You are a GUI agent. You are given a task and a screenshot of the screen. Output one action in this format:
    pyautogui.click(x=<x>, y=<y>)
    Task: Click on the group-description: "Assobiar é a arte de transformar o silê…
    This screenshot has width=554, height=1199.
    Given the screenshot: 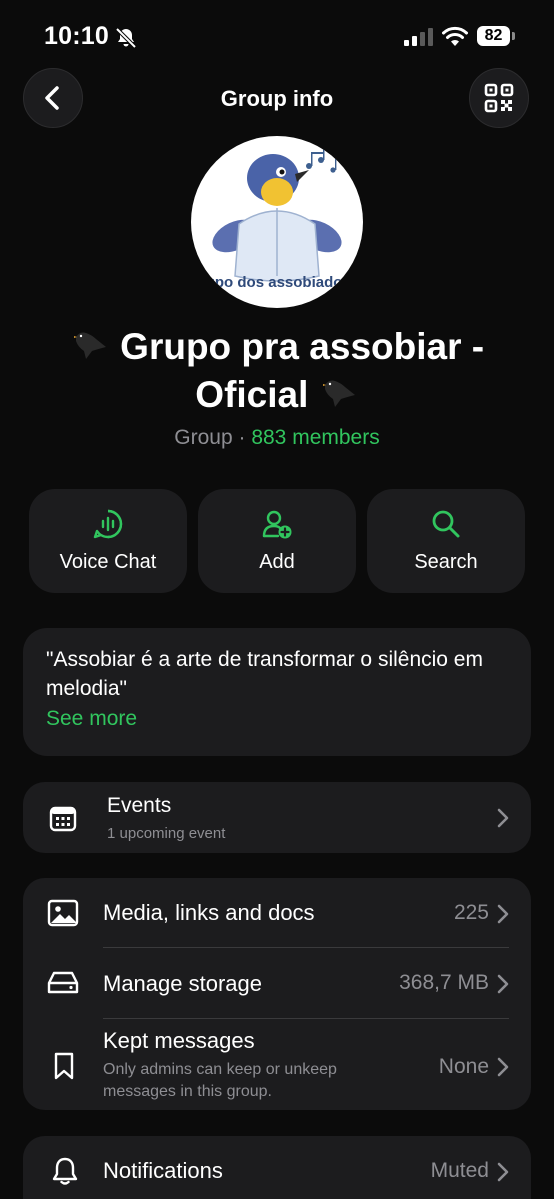 What is the action you would take?
    pyautogui.click(x=264, y=674)
    